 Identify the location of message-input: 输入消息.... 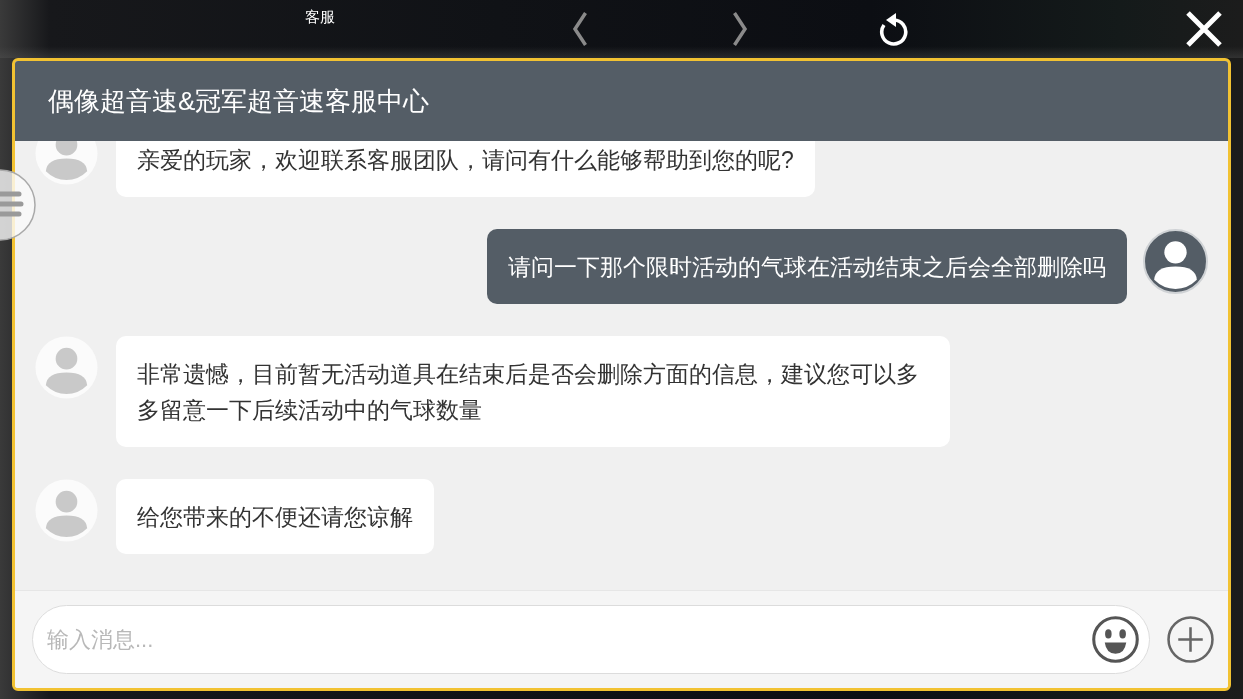
(591, 639).